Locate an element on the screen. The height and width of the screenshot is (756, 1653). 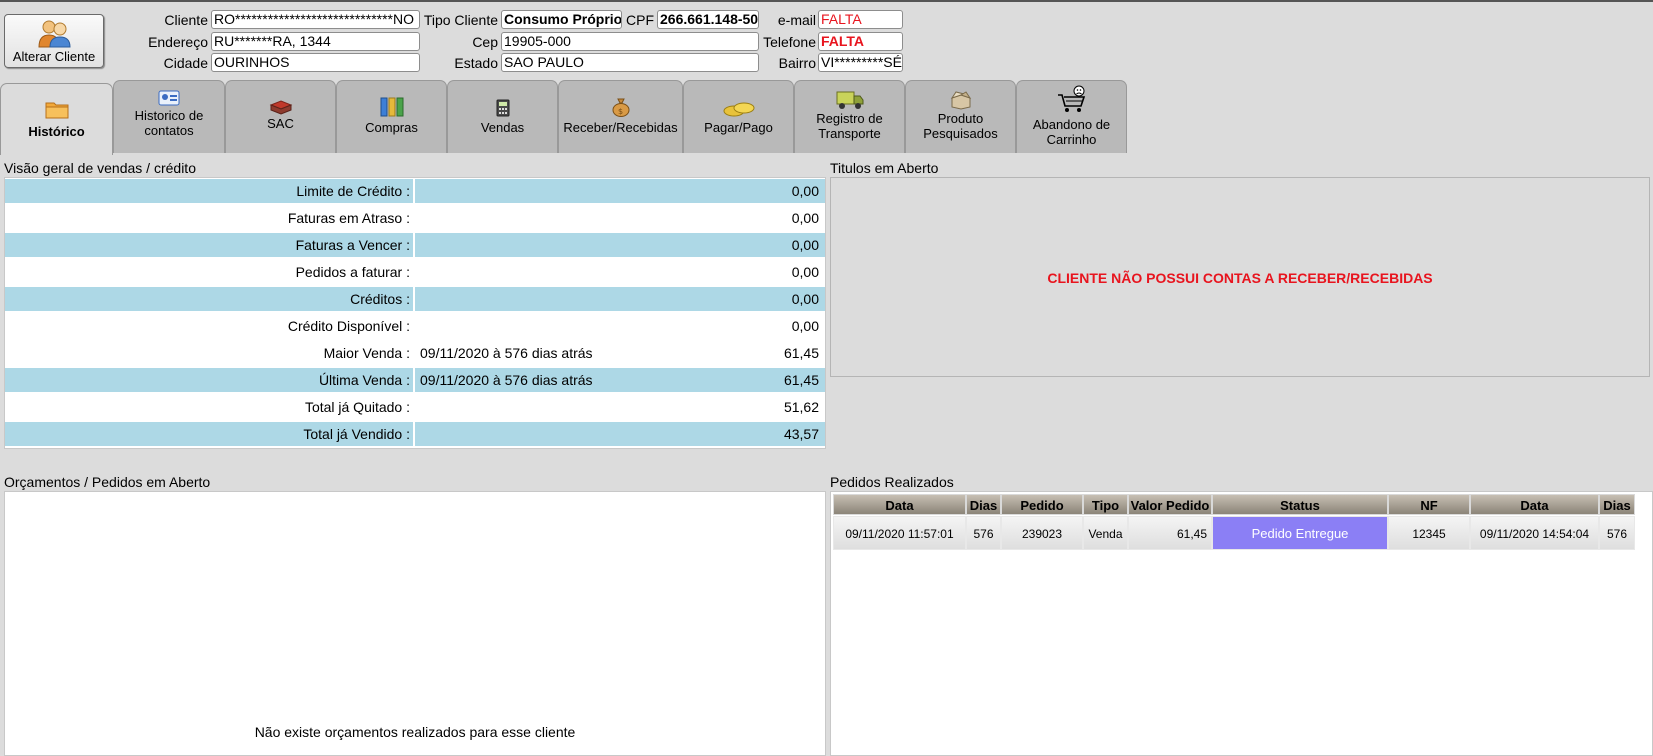
overview-row: Pedidos a faturar : 0,00 is located at coordinates (414, 272).